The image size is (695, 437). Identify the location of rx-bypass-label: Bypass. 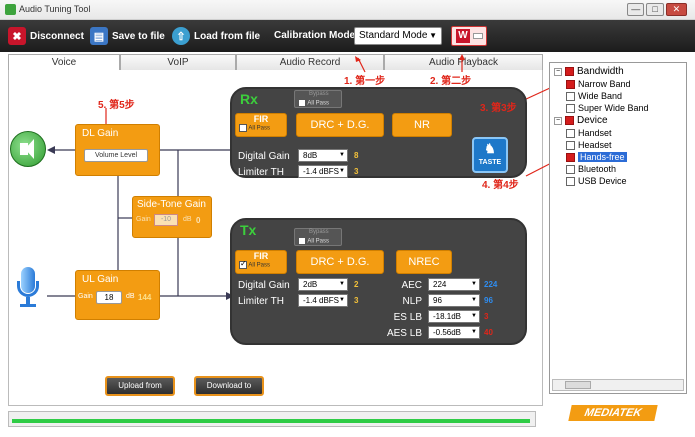
(319, 94).